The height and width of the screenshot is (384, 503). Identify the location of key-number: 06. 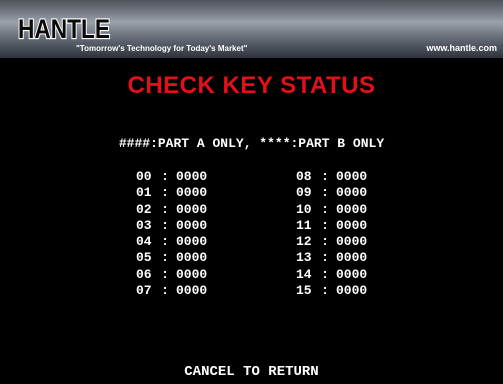
(144, 274).